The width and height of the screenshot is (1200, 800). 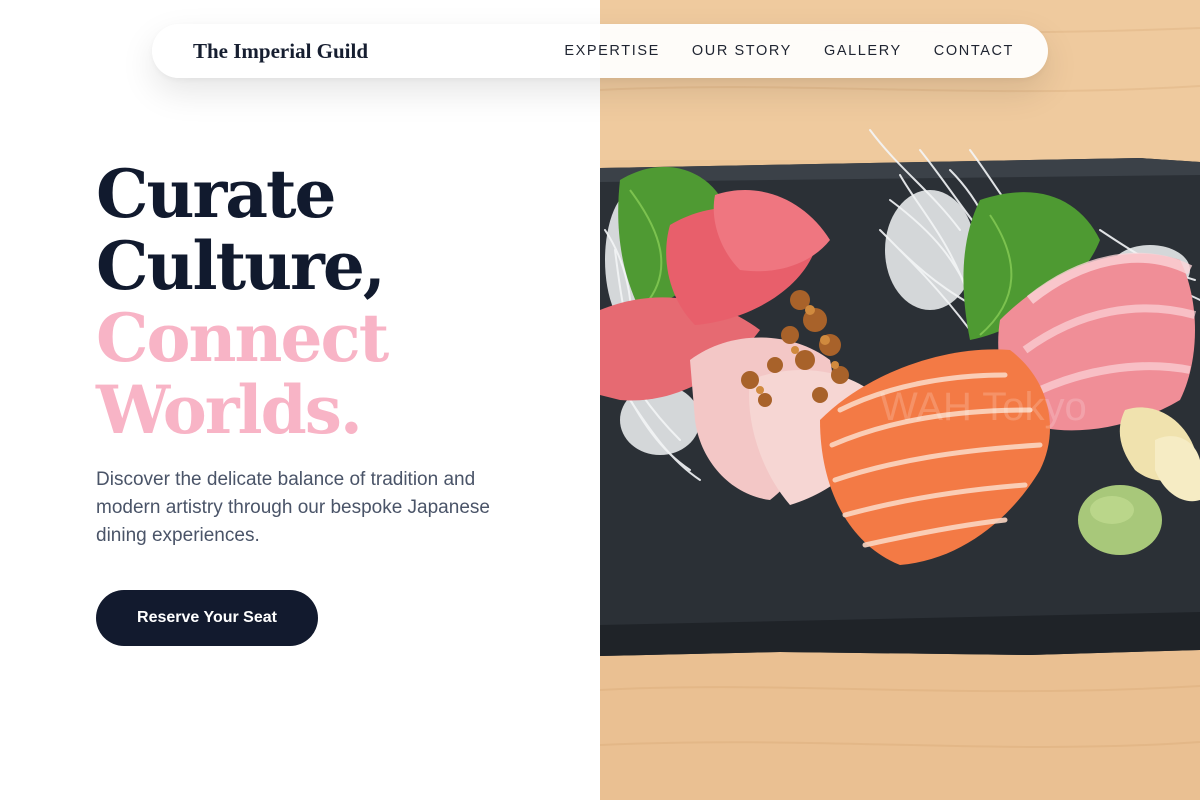 What do you see at coordinates (612, 51) in the screenshot?
I see `nav-link-expertise: EXPERTISE` at bounding box center [612, 51].